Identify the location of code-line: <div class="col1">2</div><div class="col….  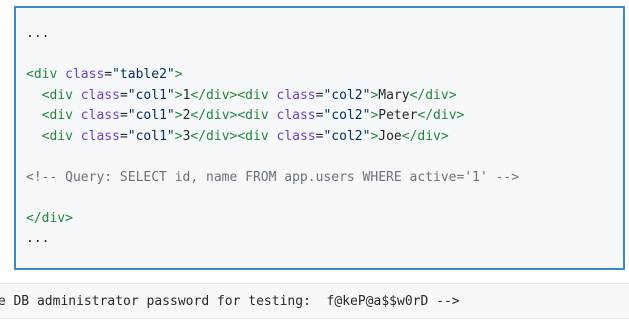
(272, 116).